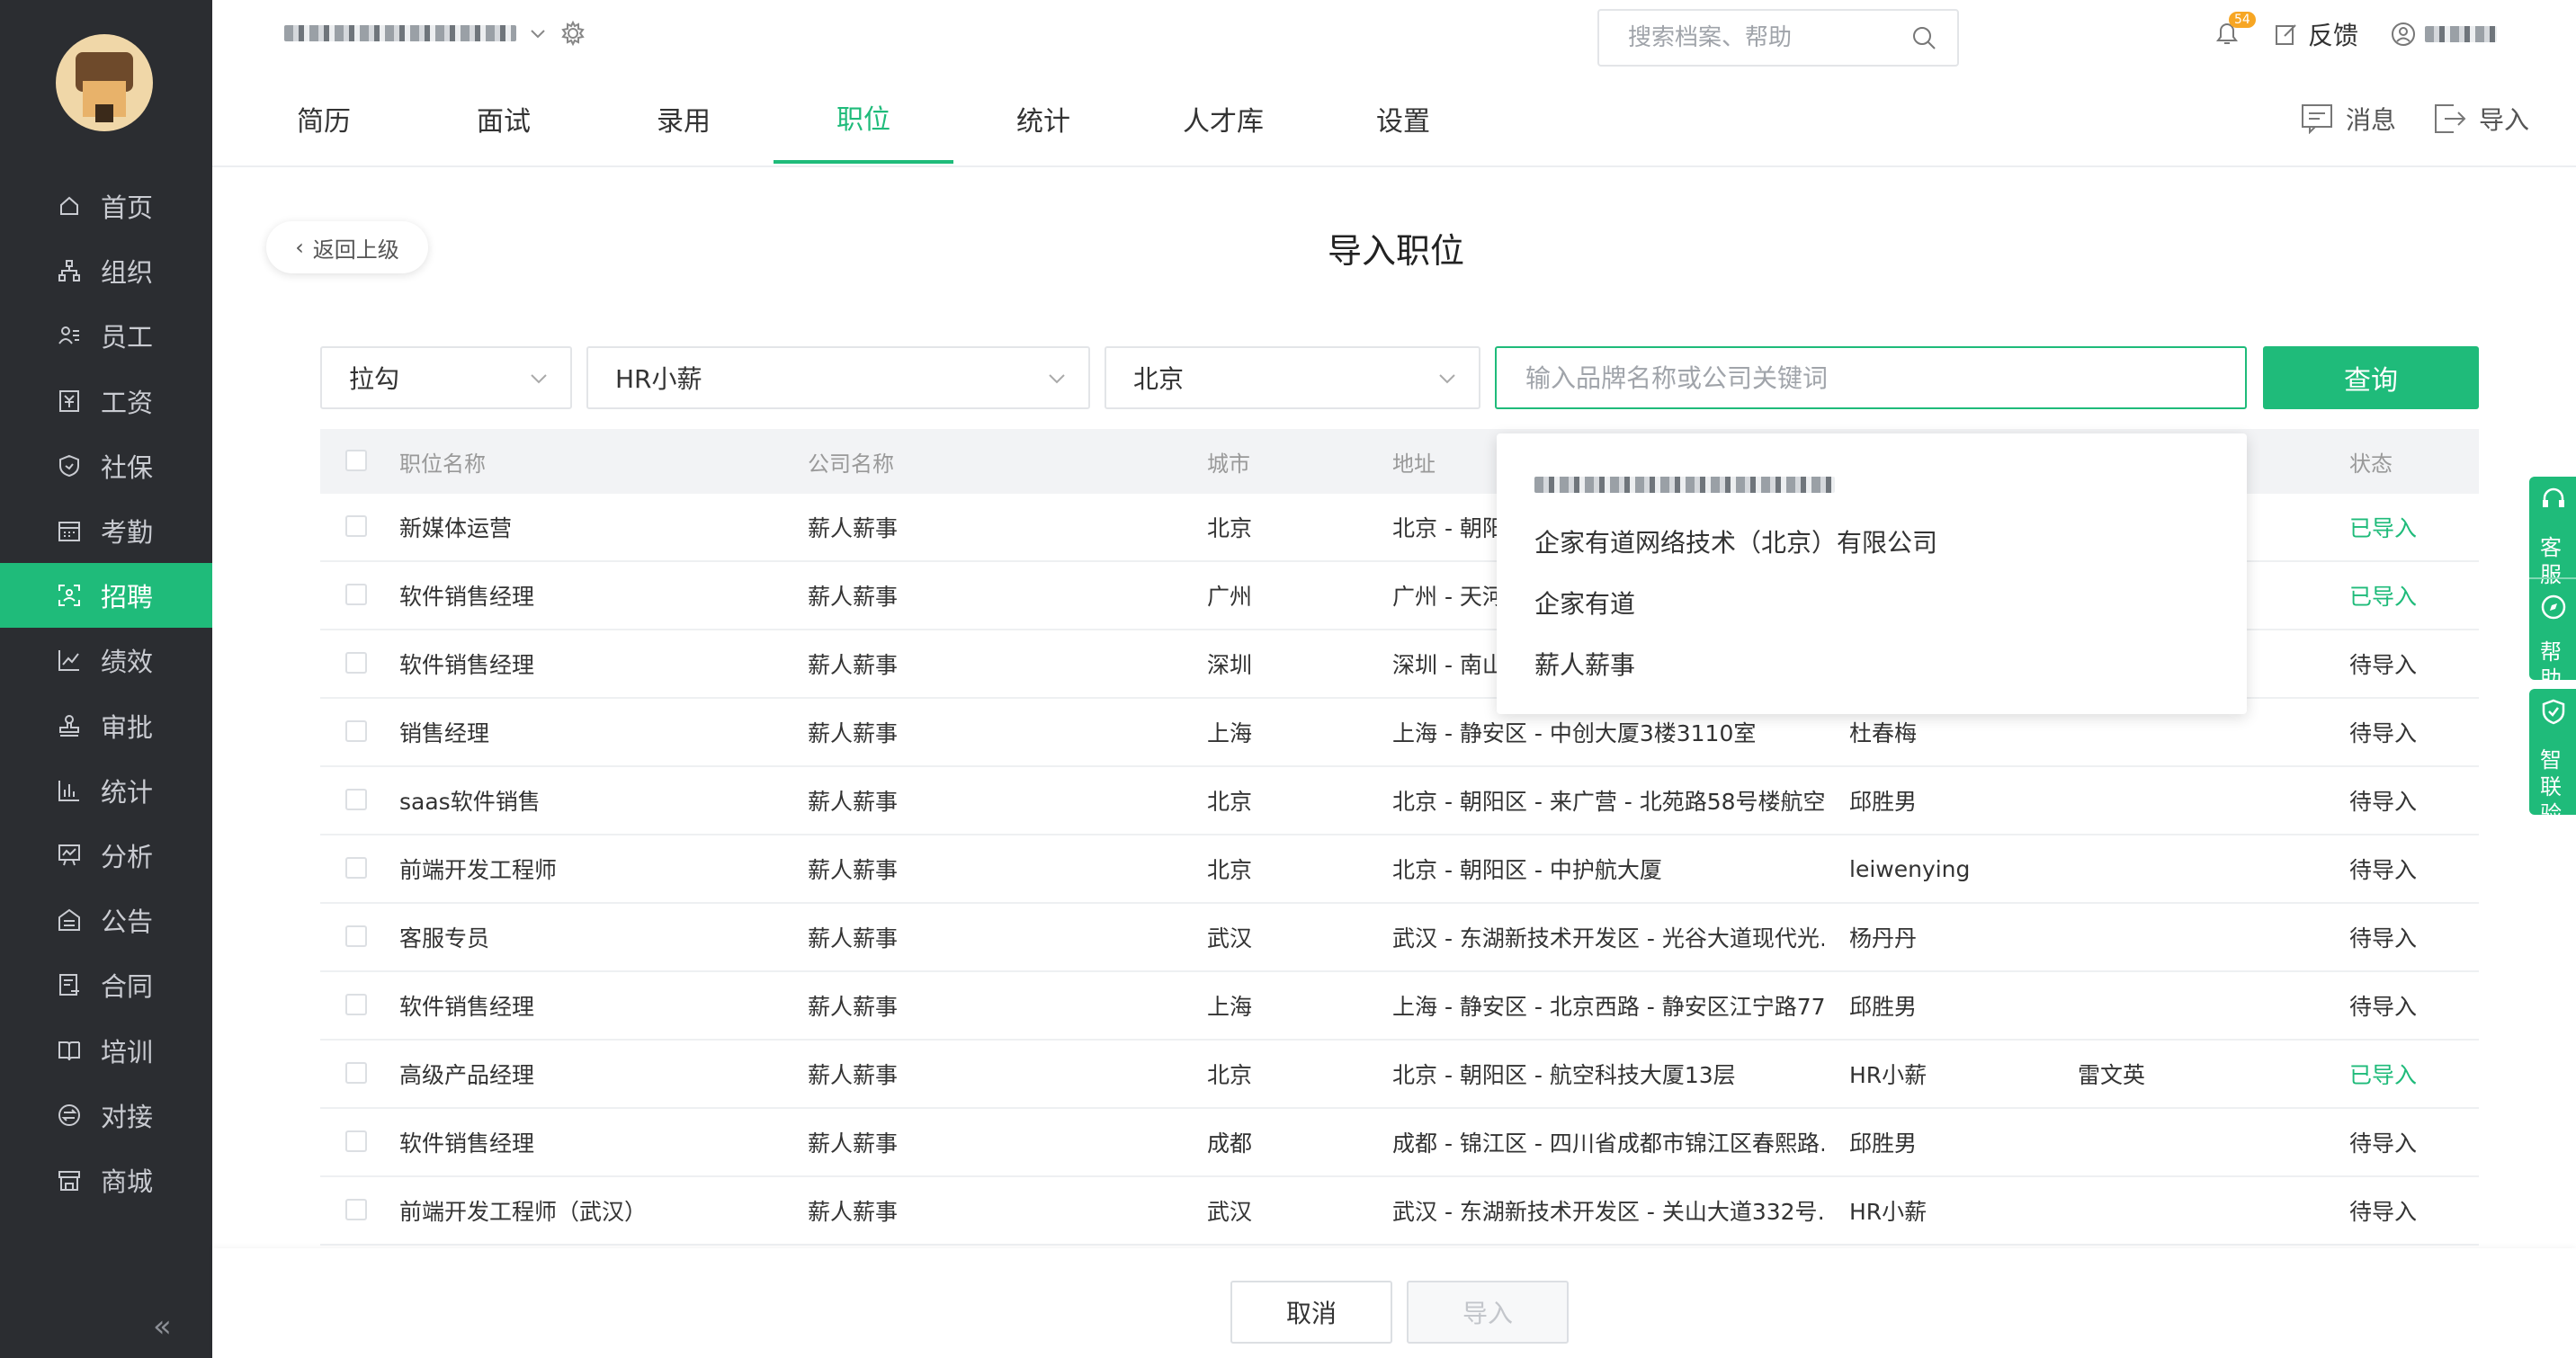 The image size is (2576, 1358). I want to click on company-switcher, so click(435, 33).